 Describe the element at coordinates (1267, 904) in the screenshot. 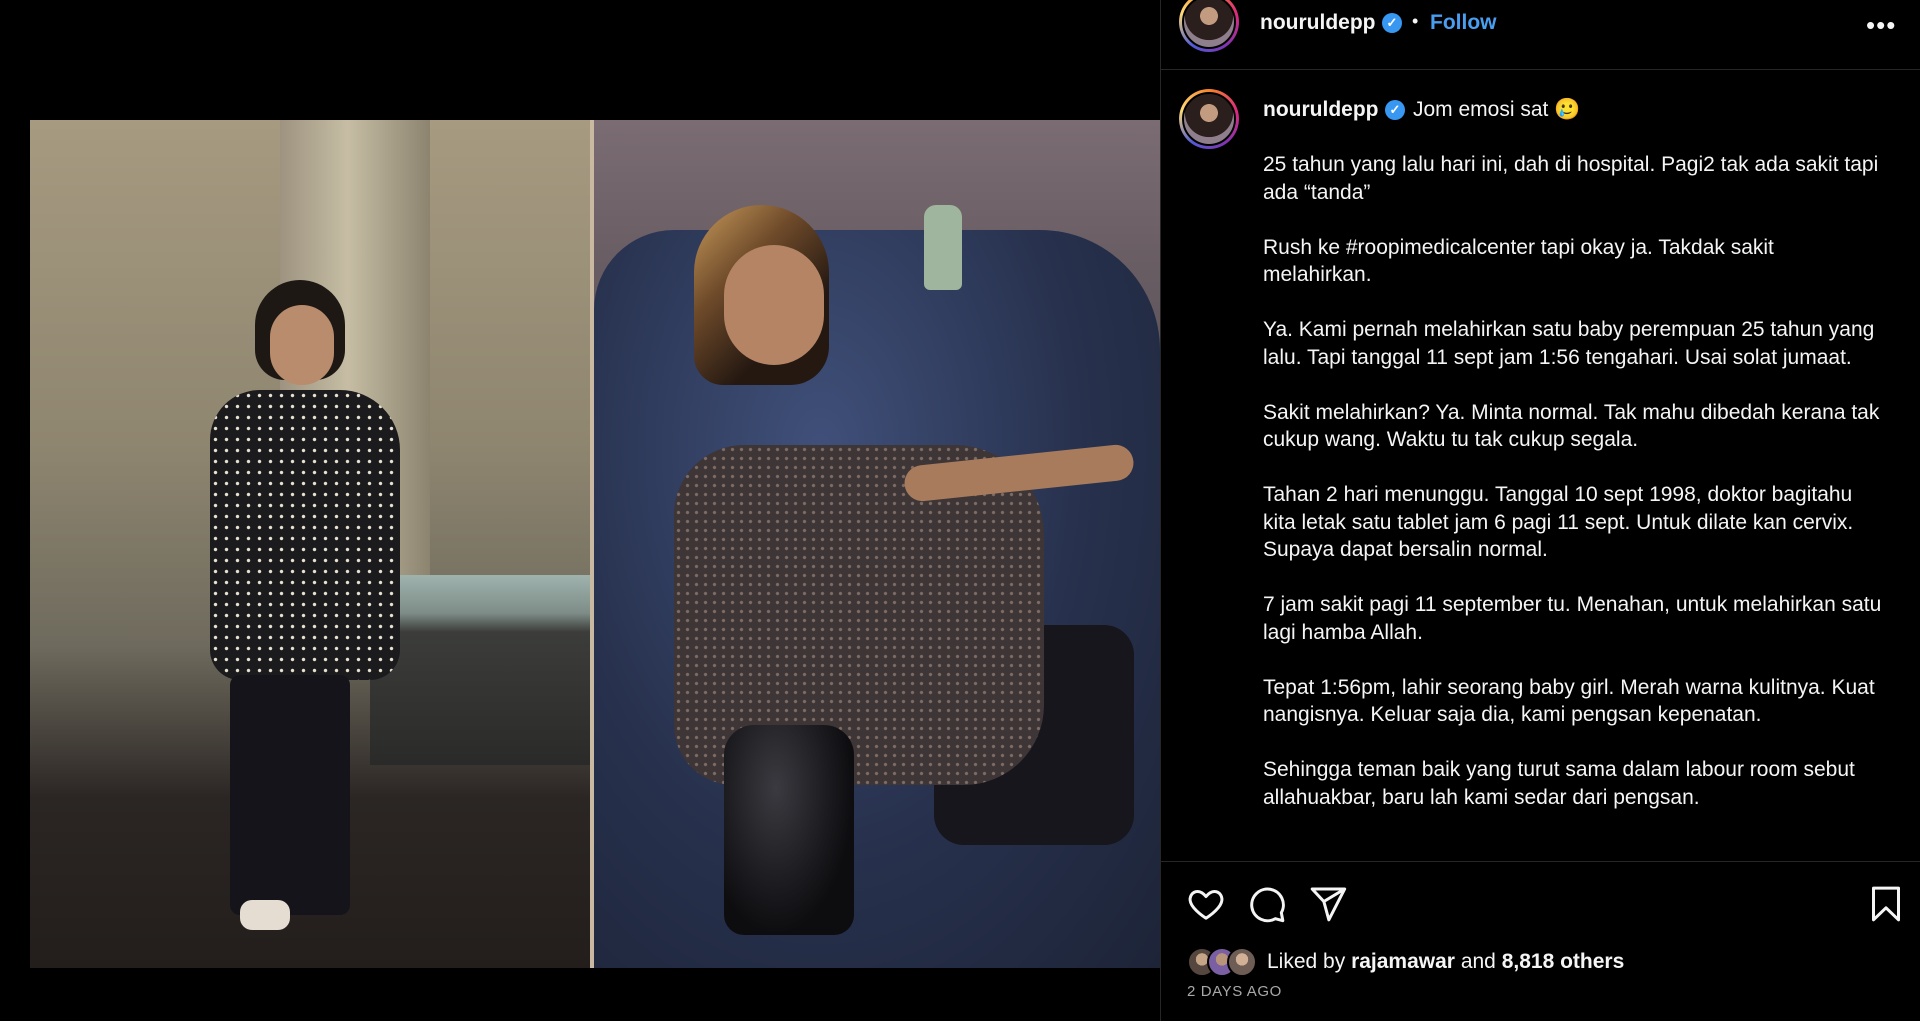

I see `comment-icon` at that location.